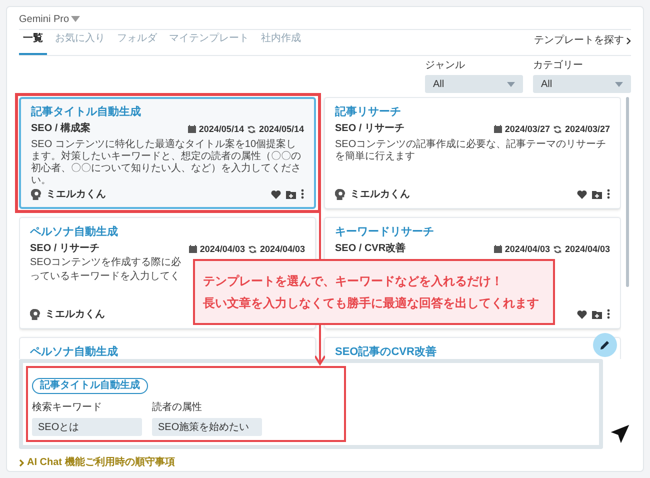  I want to click on card-description: SEOコンテンツの記事作成に必要な、記事テーマのリサーチを簡単に行えます, so click(471, 151).